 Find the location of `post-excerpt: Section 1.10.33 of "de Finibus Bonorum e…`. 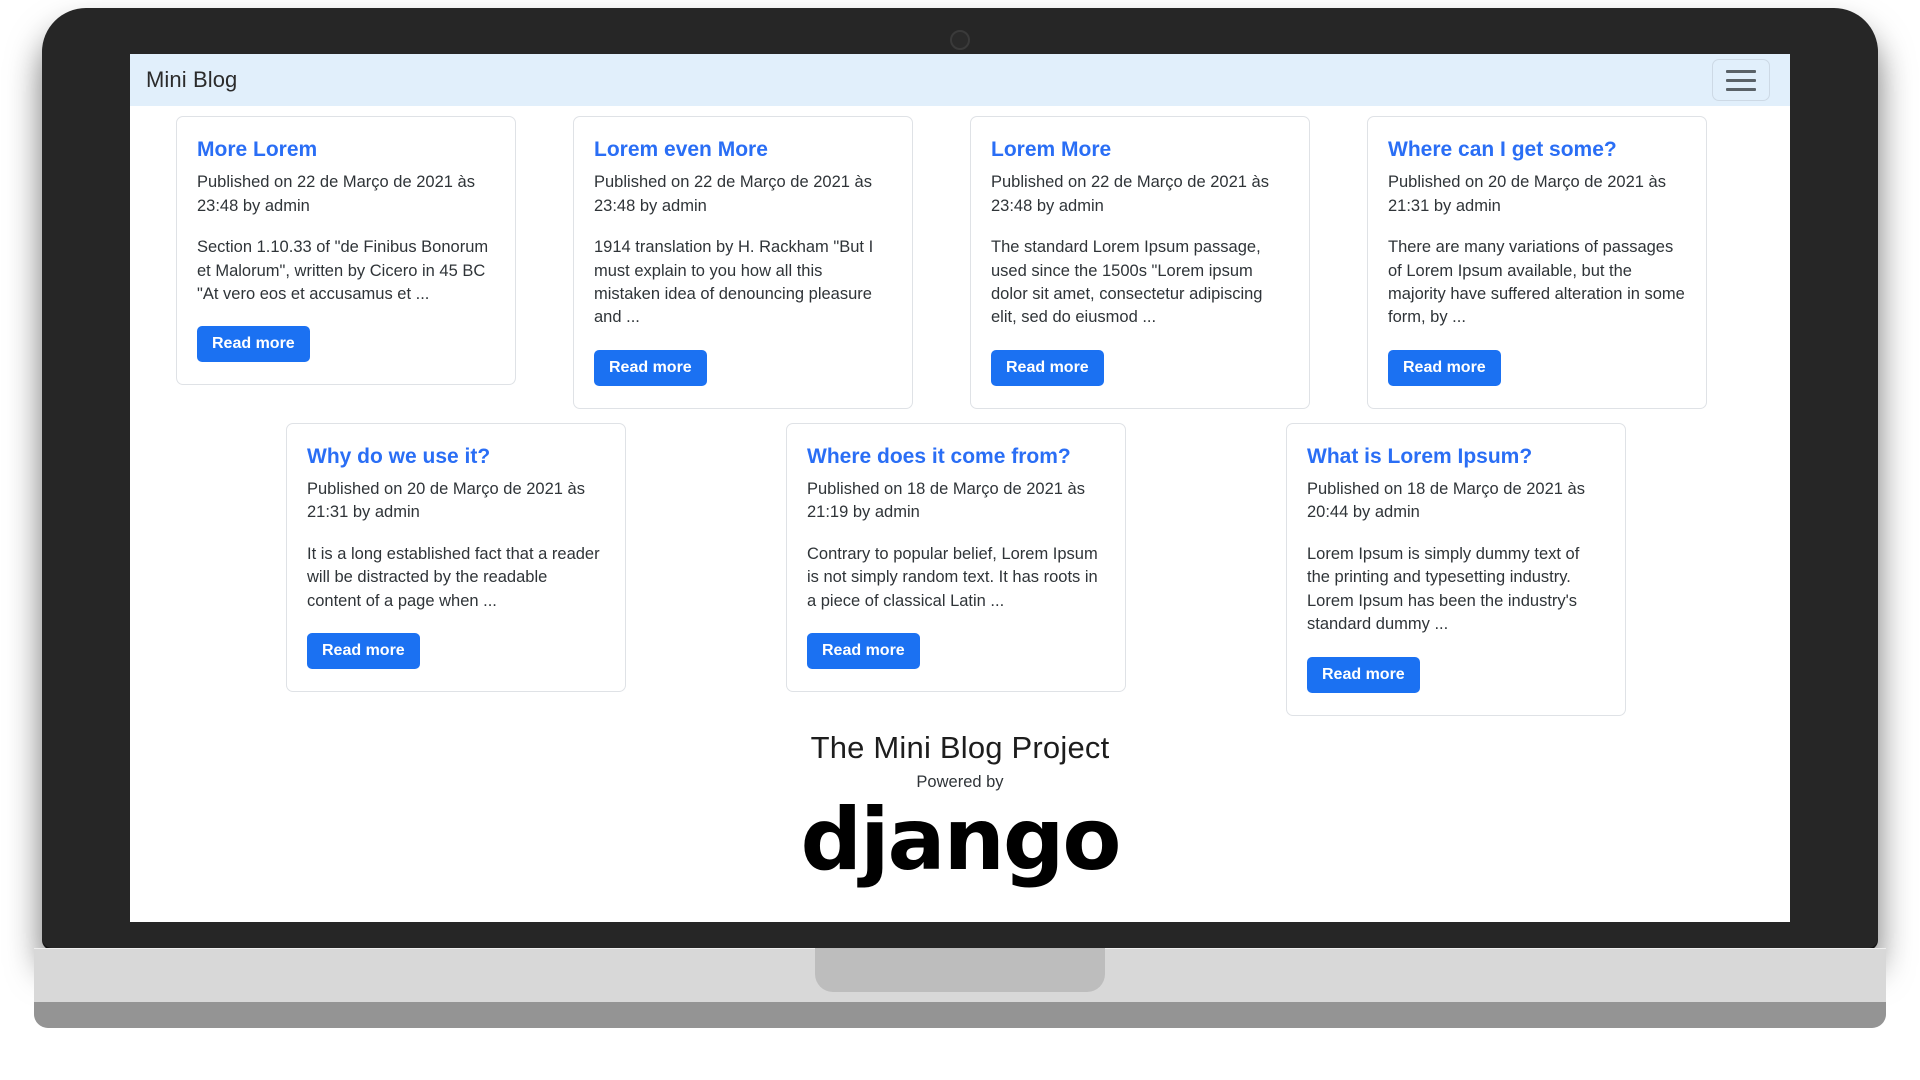

post-excerpt: Section 1.10.33 of "de Finibus Bonorum e… is located at coordinates (343, 270).